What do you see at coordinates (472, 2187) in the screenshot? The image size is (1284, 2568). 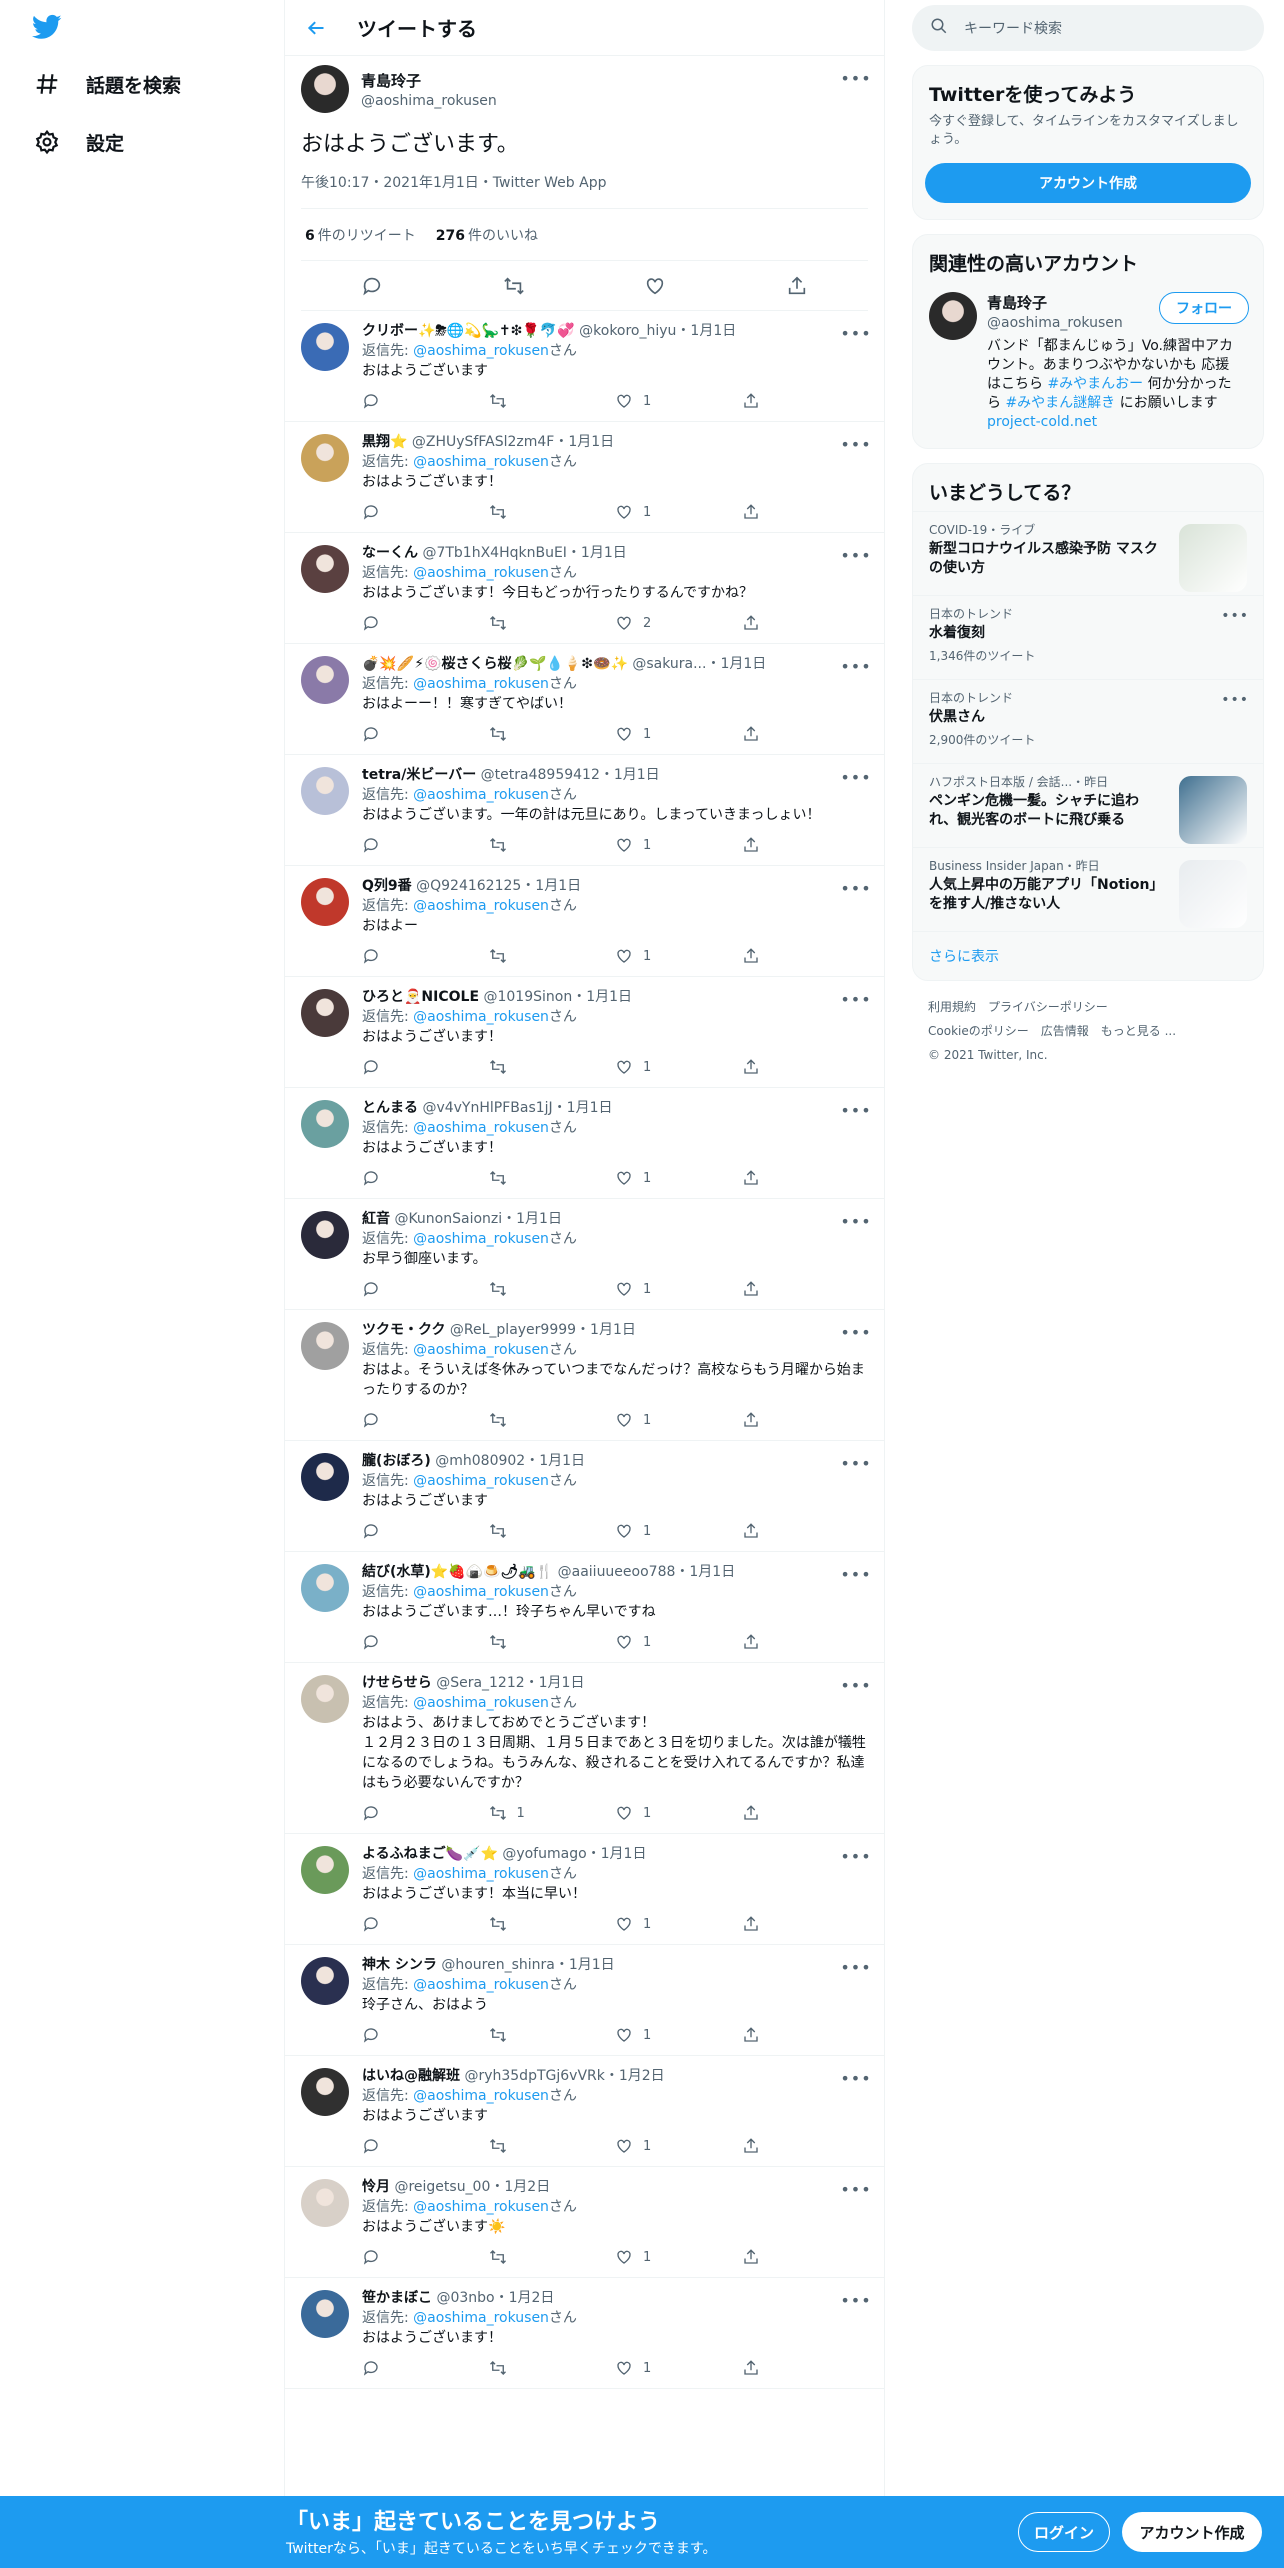 I see `reply-handle-date: @reigetsu_00・1月2日` at bounding box center [472, 2187].